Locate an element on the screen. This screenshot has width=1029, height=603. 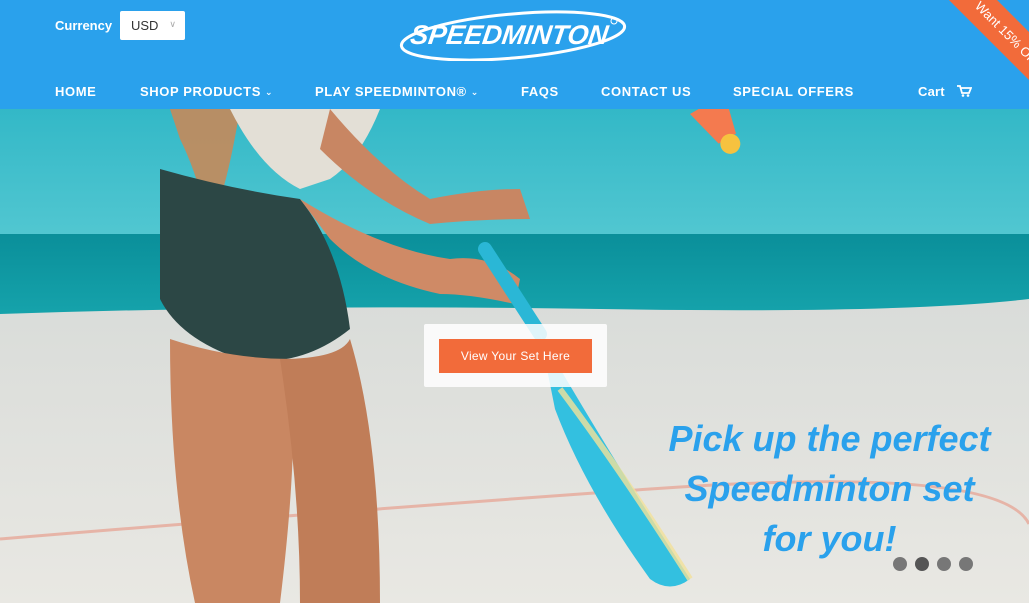
promo-ribbon: Want 15% Off? is located at coordinates (974, 55).